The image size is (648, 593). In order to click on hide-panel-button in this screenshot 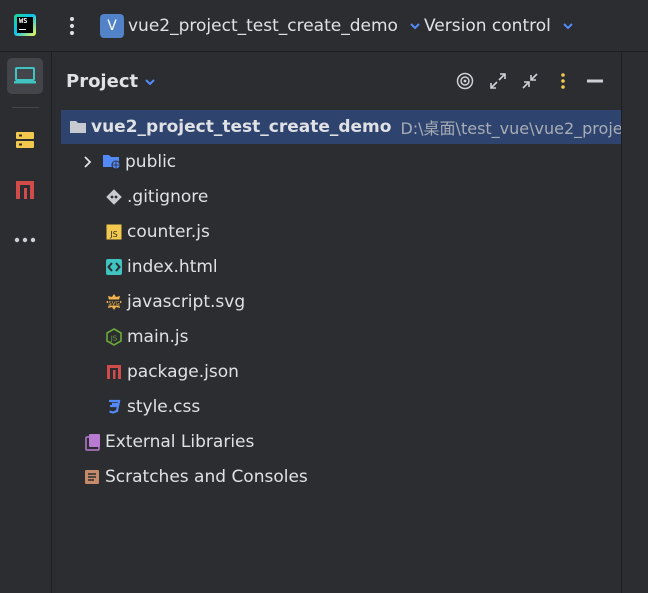, I will do `click(595, 81)`.